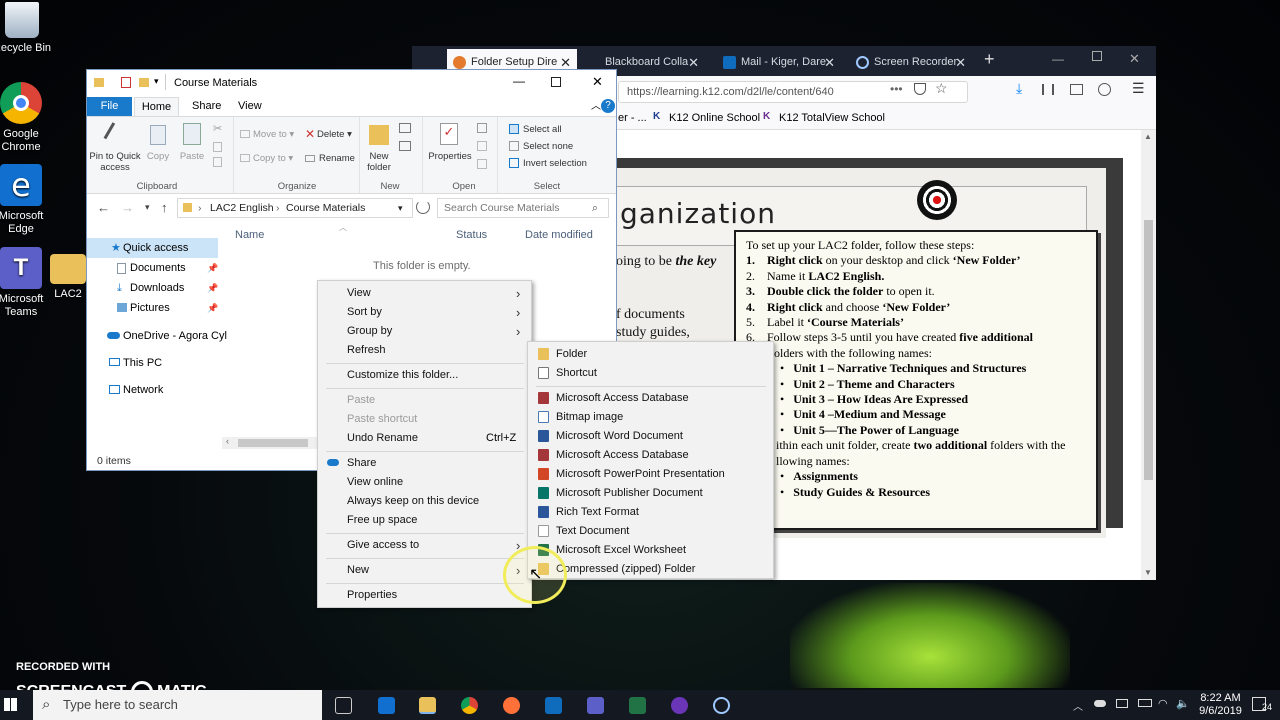 The image size is (1280, 720). Describe the element at coordinates (619, 436) in the screenshot. I see `submenu-item-word: Microsoft Word Document` at that location.